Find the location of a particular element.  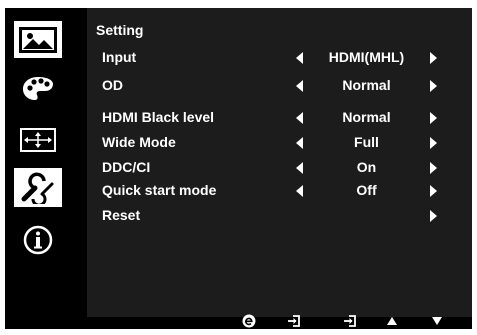

sidebar-item-setting is located at coordinates (38, 187).